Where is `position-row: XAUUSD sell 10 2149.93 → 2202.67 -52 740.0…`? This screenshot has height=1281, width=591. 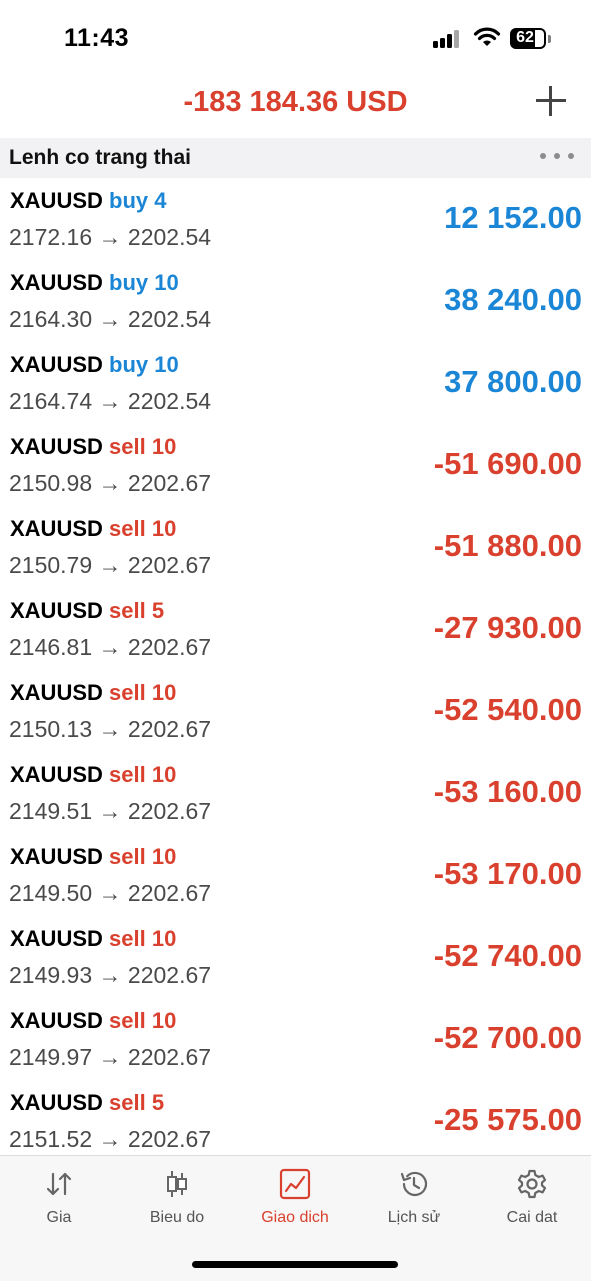
position-row: XAUUSD sell 10 2149.93 → 2202.67 -52 740.0… is located at coordinates (295, 957).